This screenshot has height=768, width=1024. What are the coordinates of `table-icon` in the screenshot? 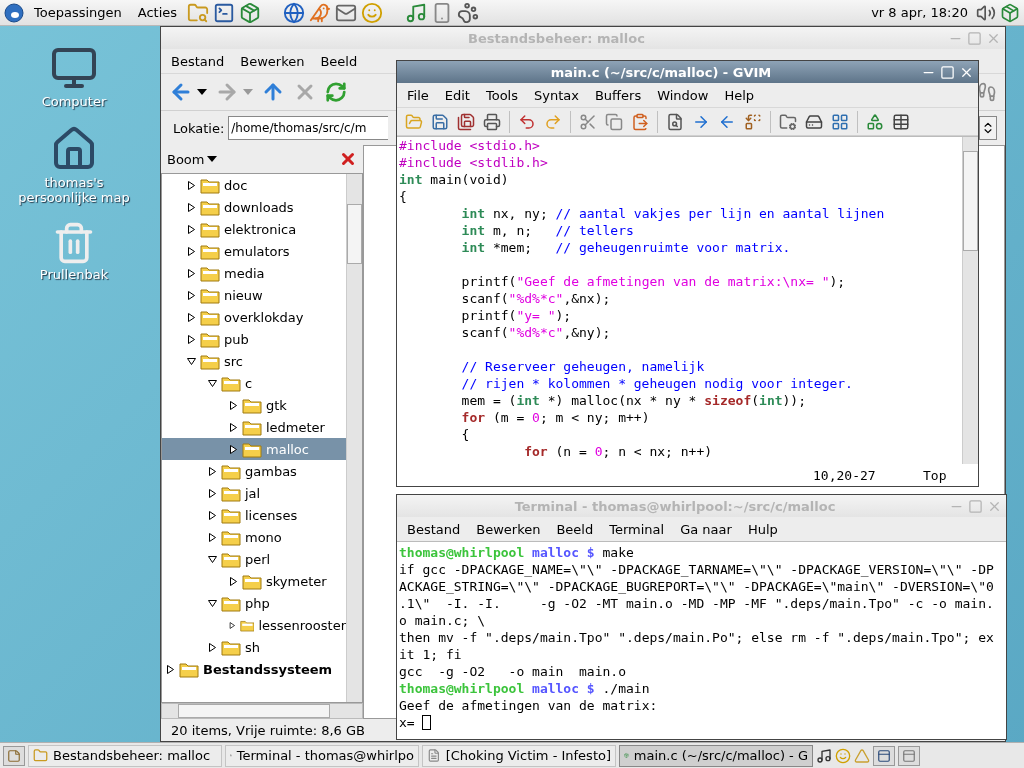 It's located at (901, 121).